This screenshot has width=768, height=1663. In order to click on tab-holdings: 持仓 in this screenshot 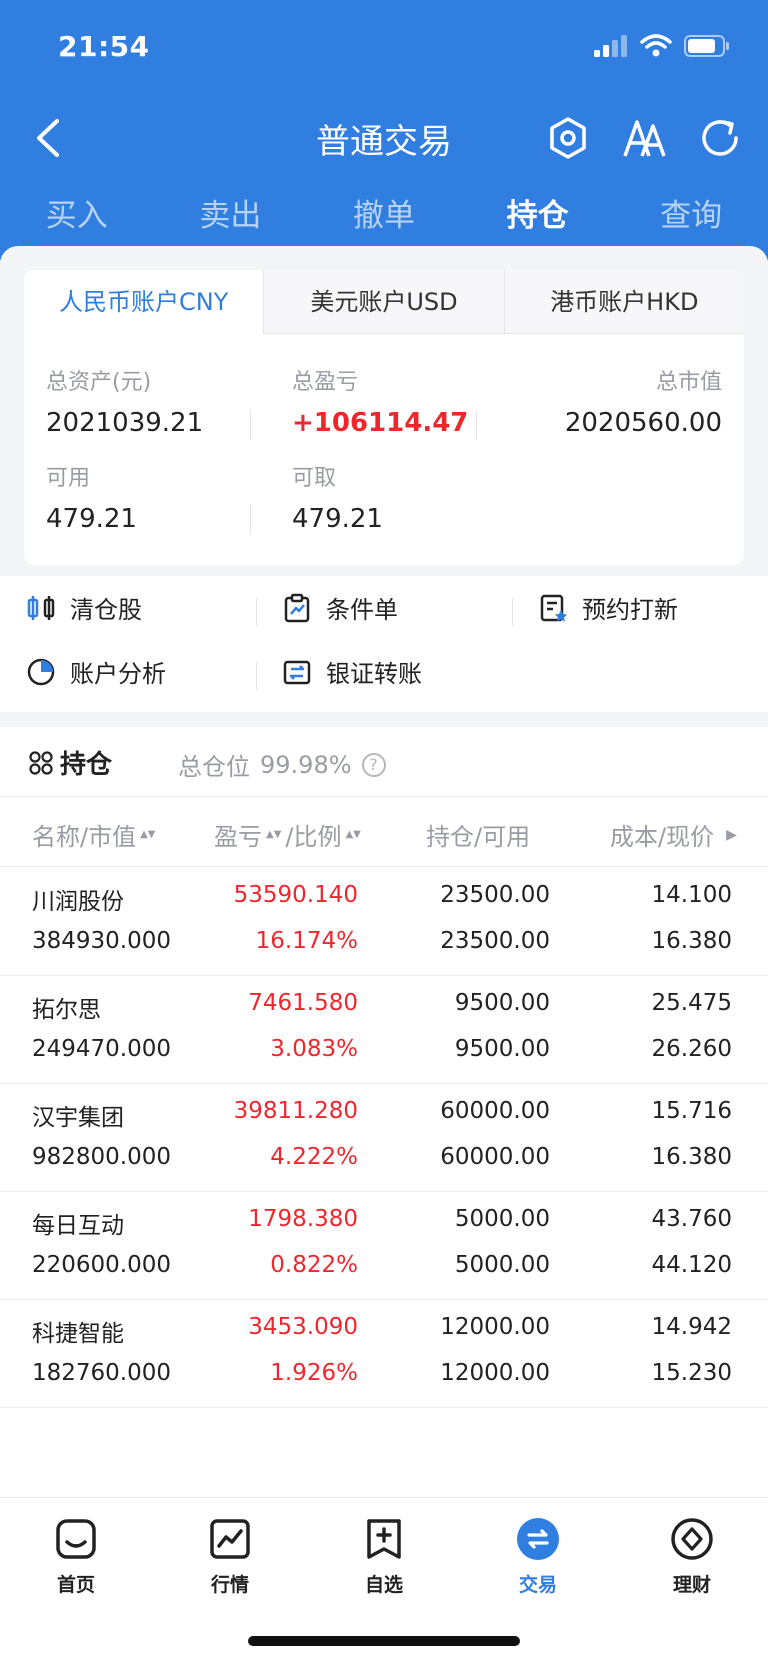, I will do `click(538, 219)`.